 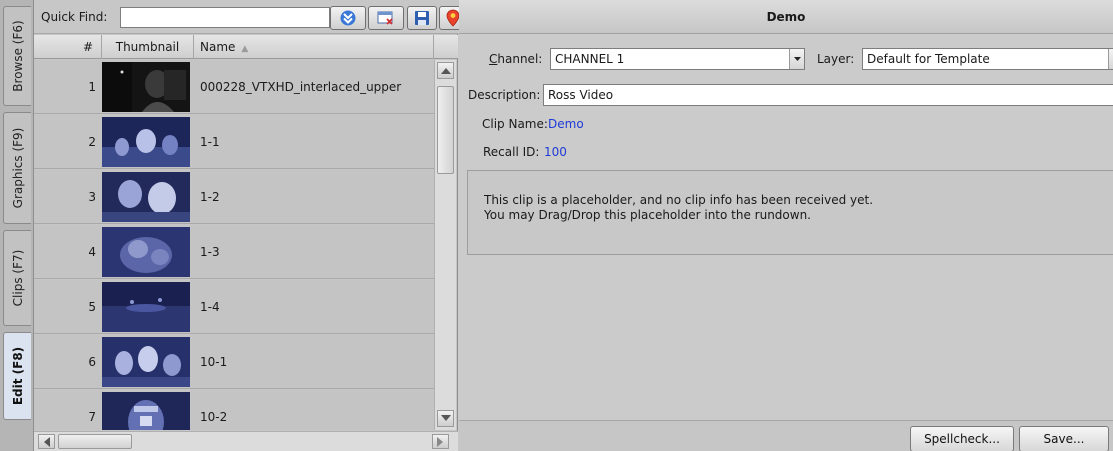 What do you see at coordinates (92, 87) in the screenshot?
I see `row-number: 1` at bounding box center [92, 87].